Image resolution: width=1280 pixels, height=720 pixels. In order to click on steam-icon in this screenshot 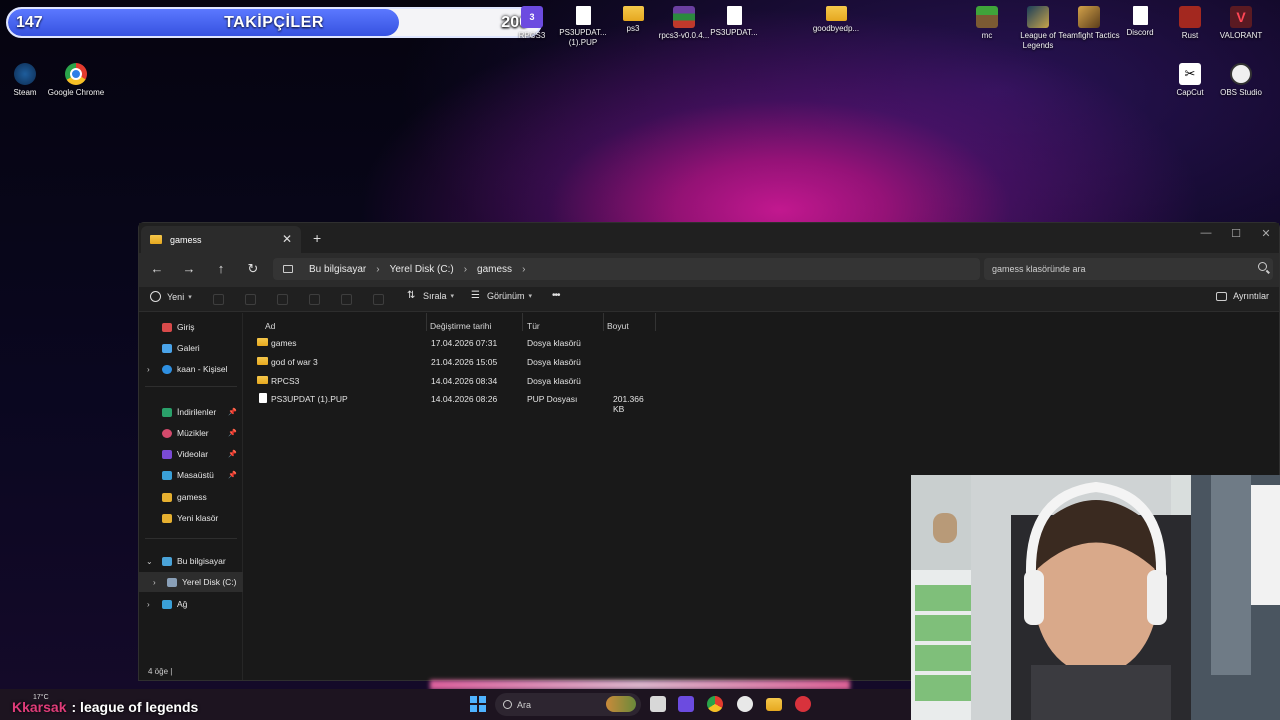, I will do `click(25, 74)`.